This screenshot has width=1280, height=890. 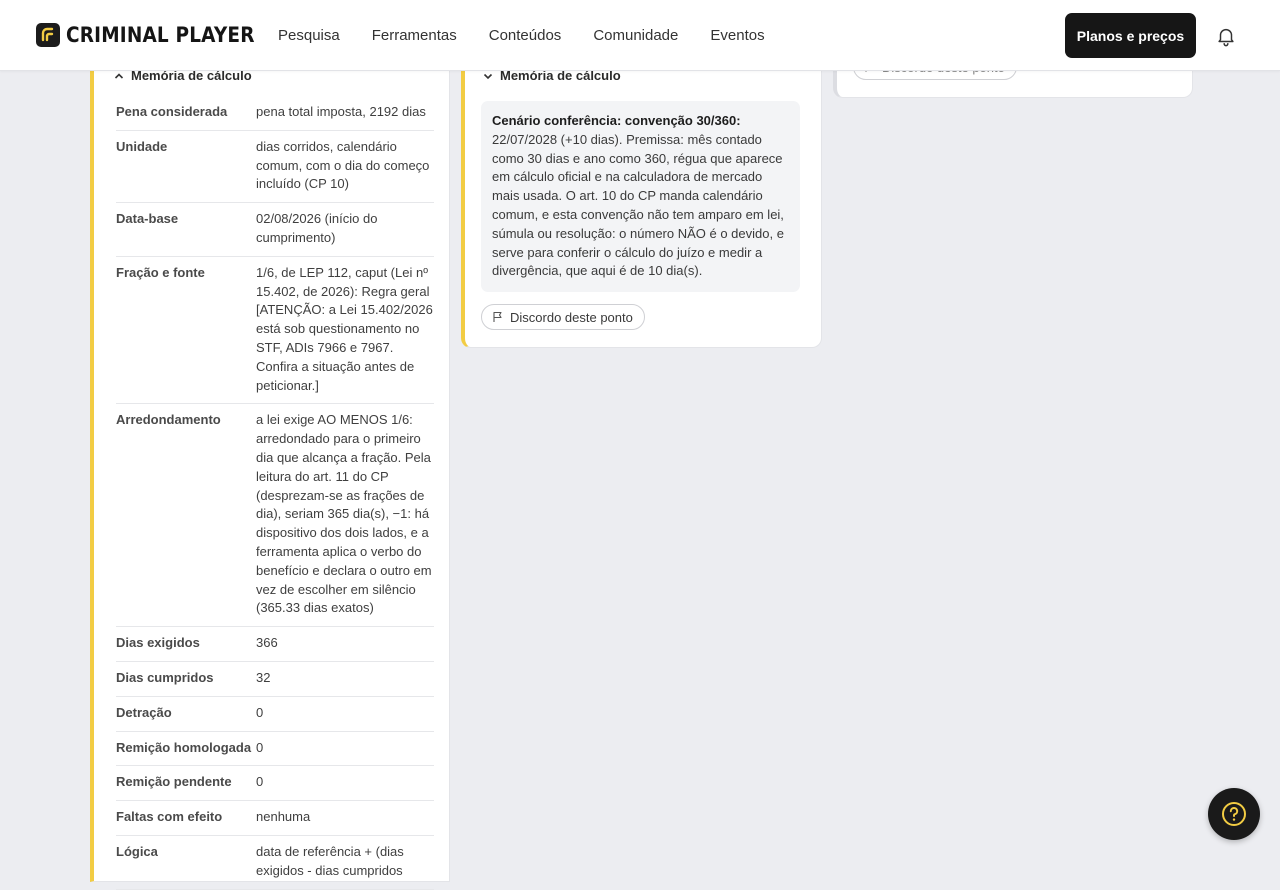 I want to click on cp-logo-icon, so click(x=48, y=35).